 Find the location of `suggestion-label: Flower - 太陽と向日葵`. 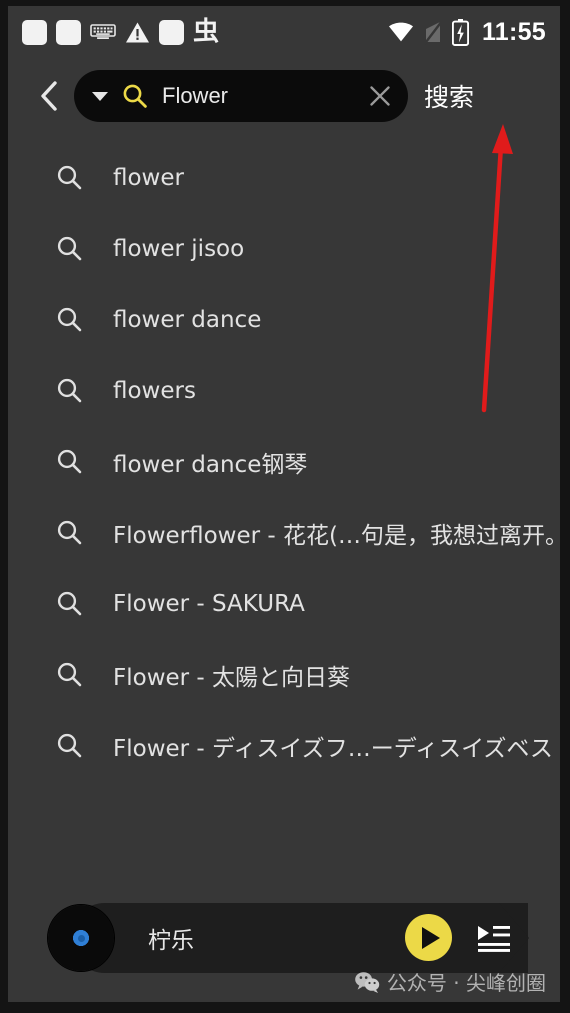

suggestion-label: Flower - 太陽と向日葵 is located at coordinates (232, 677).